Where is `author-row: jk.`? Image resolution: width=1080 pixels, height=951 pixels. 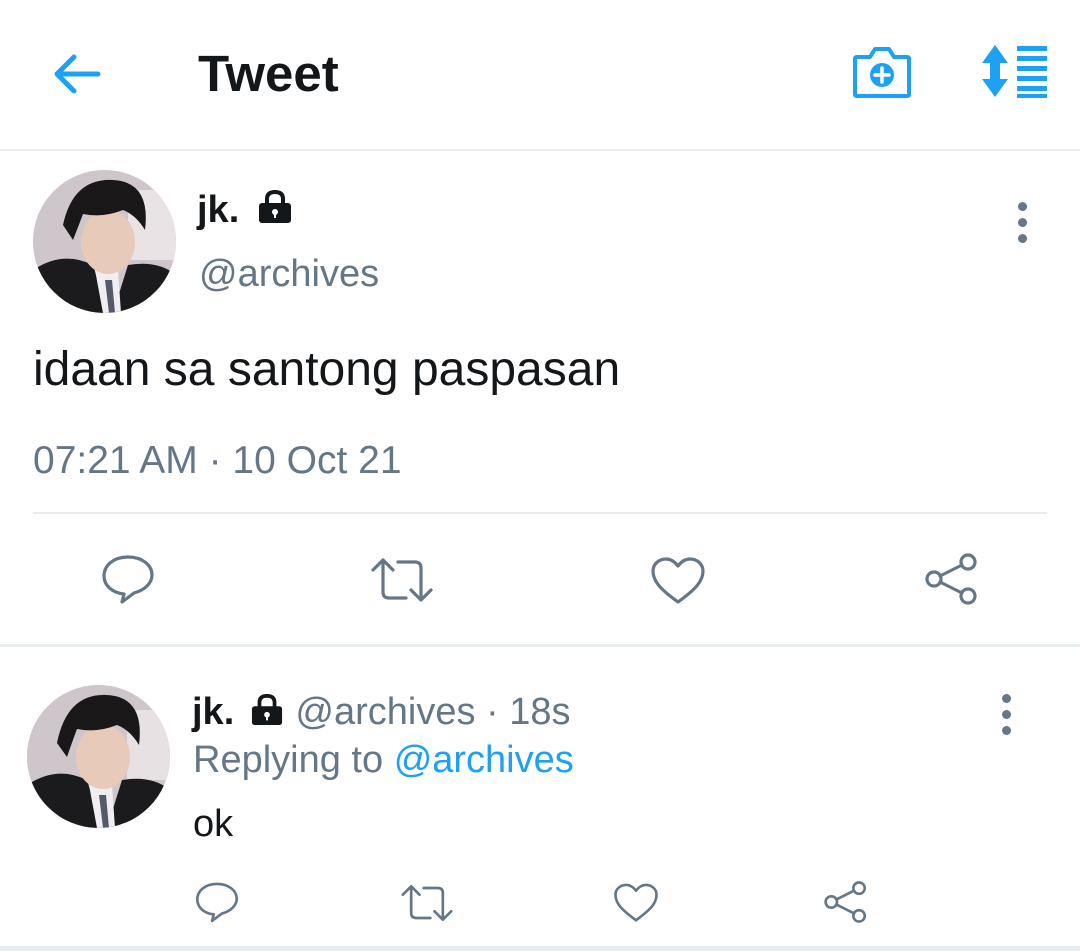
author-row: jk. is located at coordinates (245, 211).